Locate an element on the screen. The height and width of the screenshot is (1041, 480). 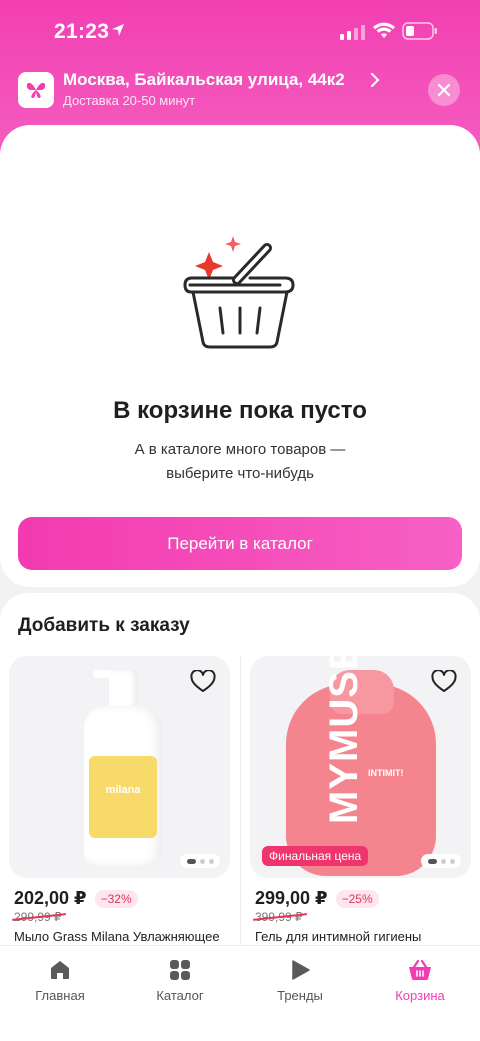
close-icon is located at coordinates (444, 90).